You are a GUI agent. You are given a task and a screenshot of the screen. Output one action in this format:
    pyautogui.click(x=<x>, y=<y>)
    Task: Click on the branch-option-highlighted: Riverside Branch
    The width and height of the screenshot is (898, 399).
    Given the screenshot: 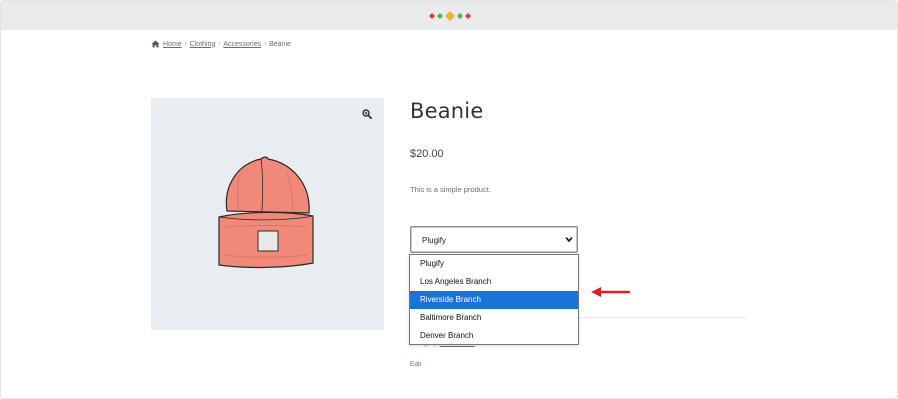 What is the action you would take?
    pyautogui.click(x=494, y=300)
    